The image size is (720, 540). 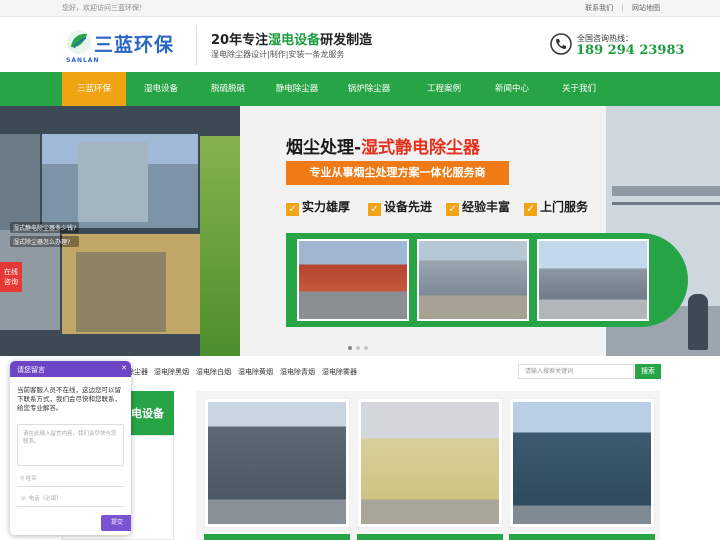 I want to click on nav-item-desulfurization: 脱硫脱硝, so click(x=228, y=89).